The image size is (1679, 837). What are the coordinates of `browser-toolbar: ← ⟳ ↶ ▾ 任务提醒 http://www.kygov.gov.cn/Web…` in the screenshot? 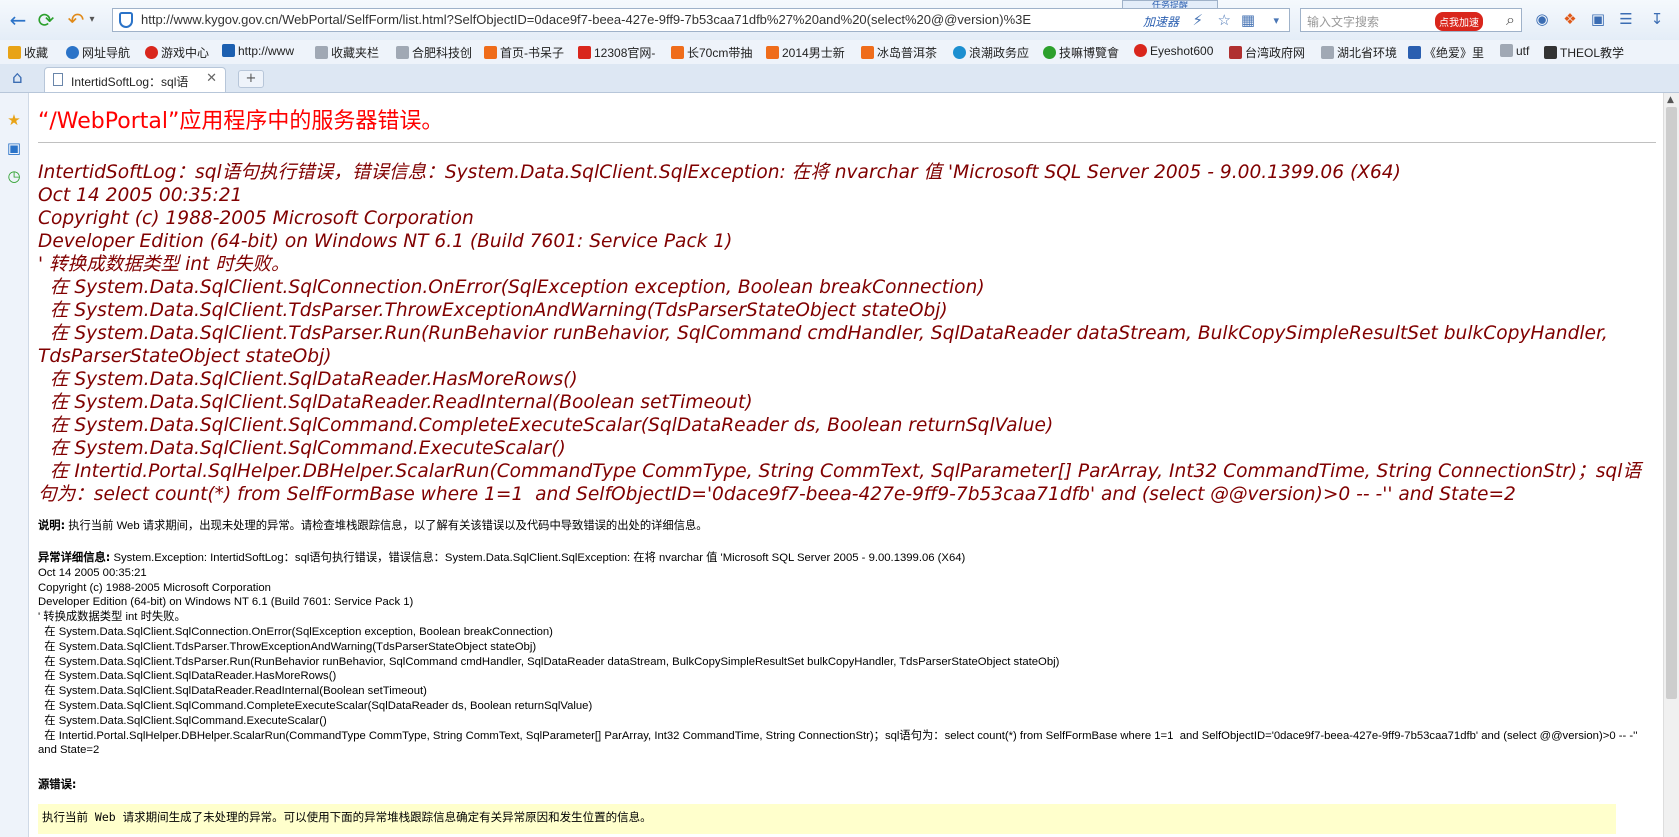 It's located at (839, 20).